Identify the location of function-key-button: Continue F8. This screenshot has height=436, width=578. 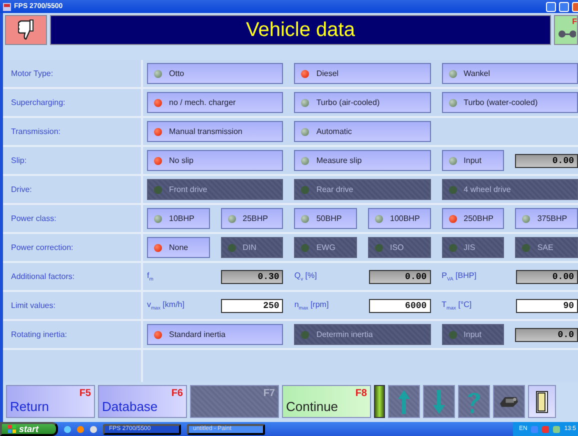
(326, 401).